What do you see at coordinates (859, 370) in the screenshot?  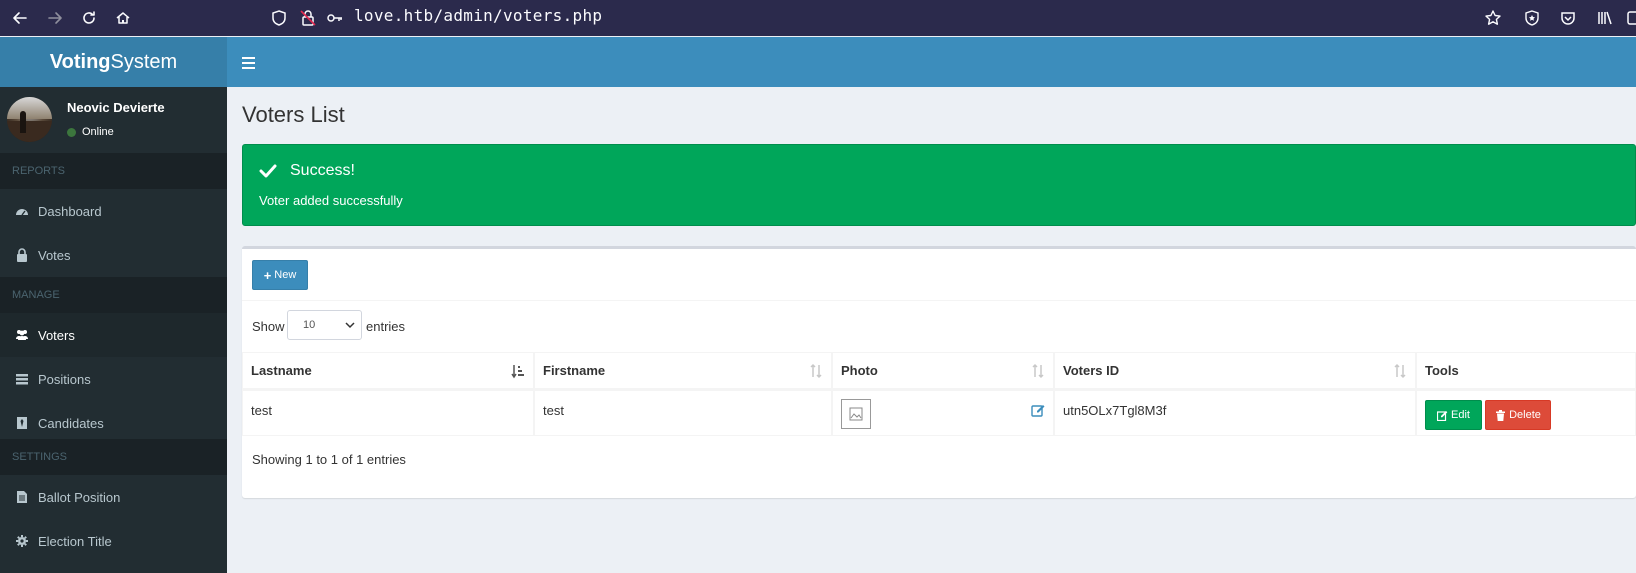 I see `column-header-label: Photo` at bounding box center [859, 370].